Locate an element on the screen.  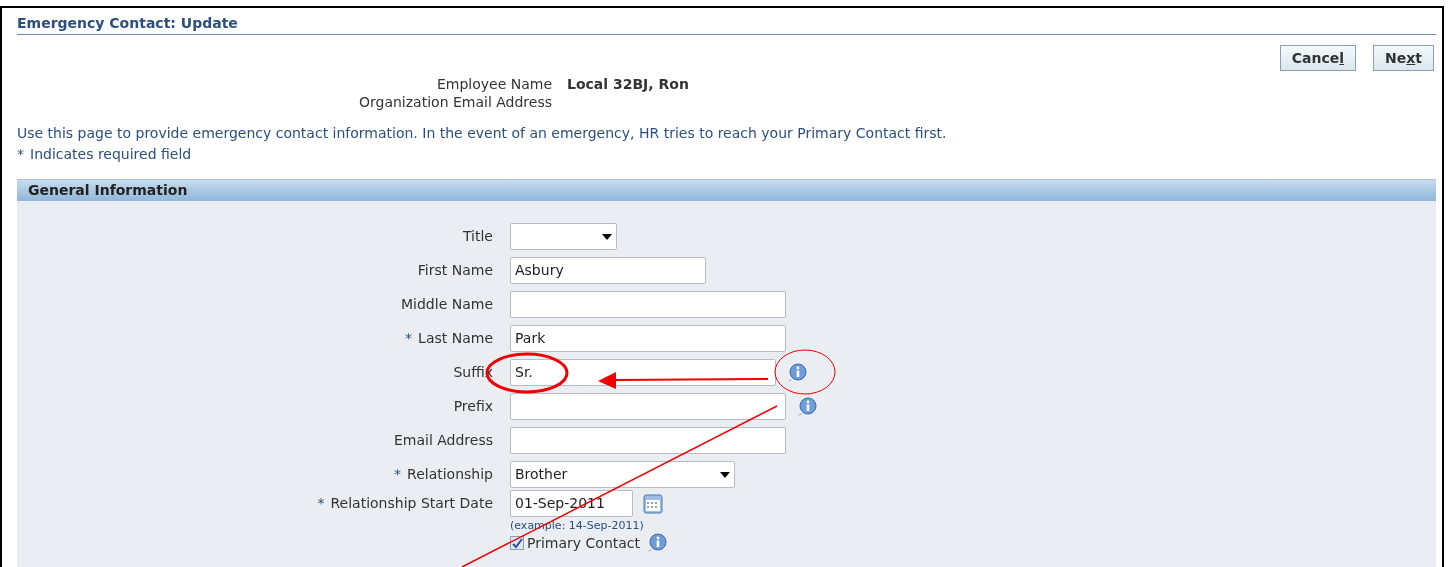
field-label: Prefix is located at coordinates (473, 406).